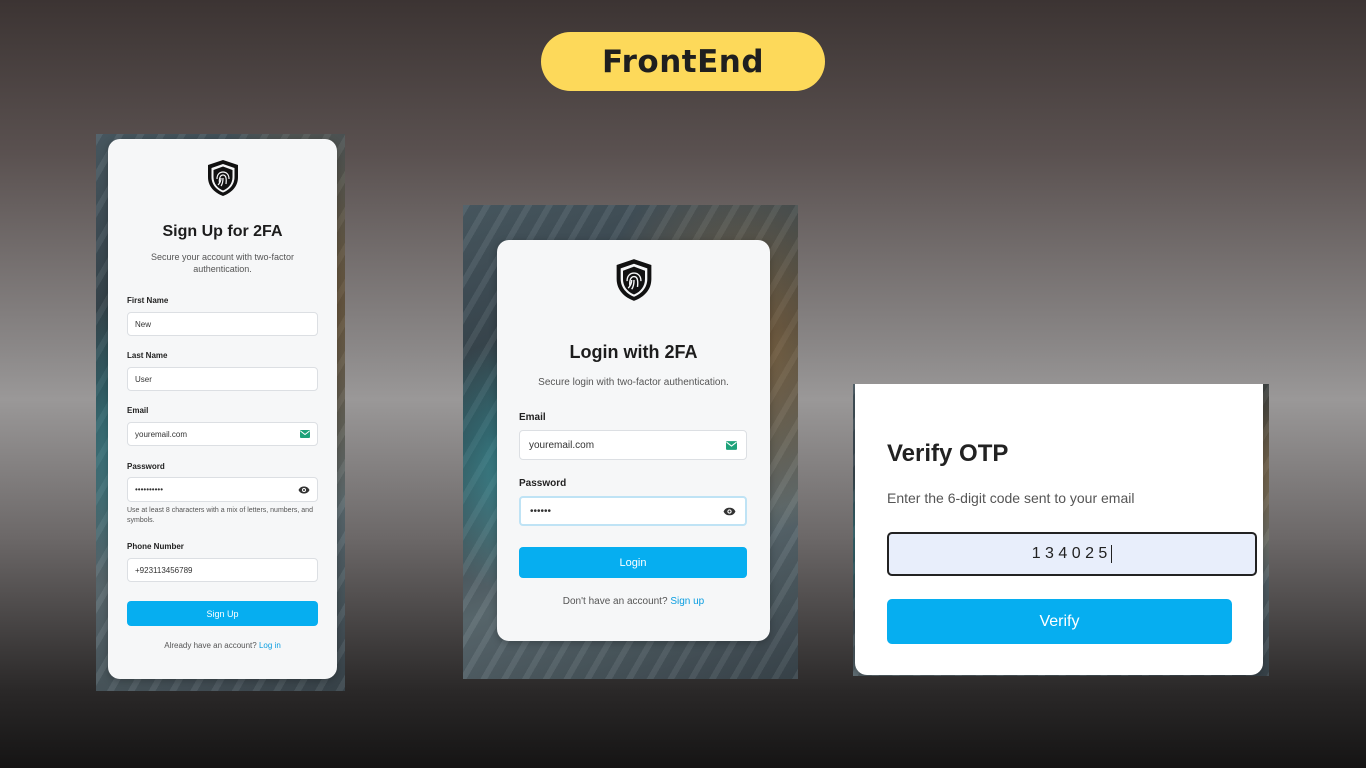  What do you see at coordinates (222, 379) in the screenshot?
I see `last-name-field: User` at bounding box center [222, 379].